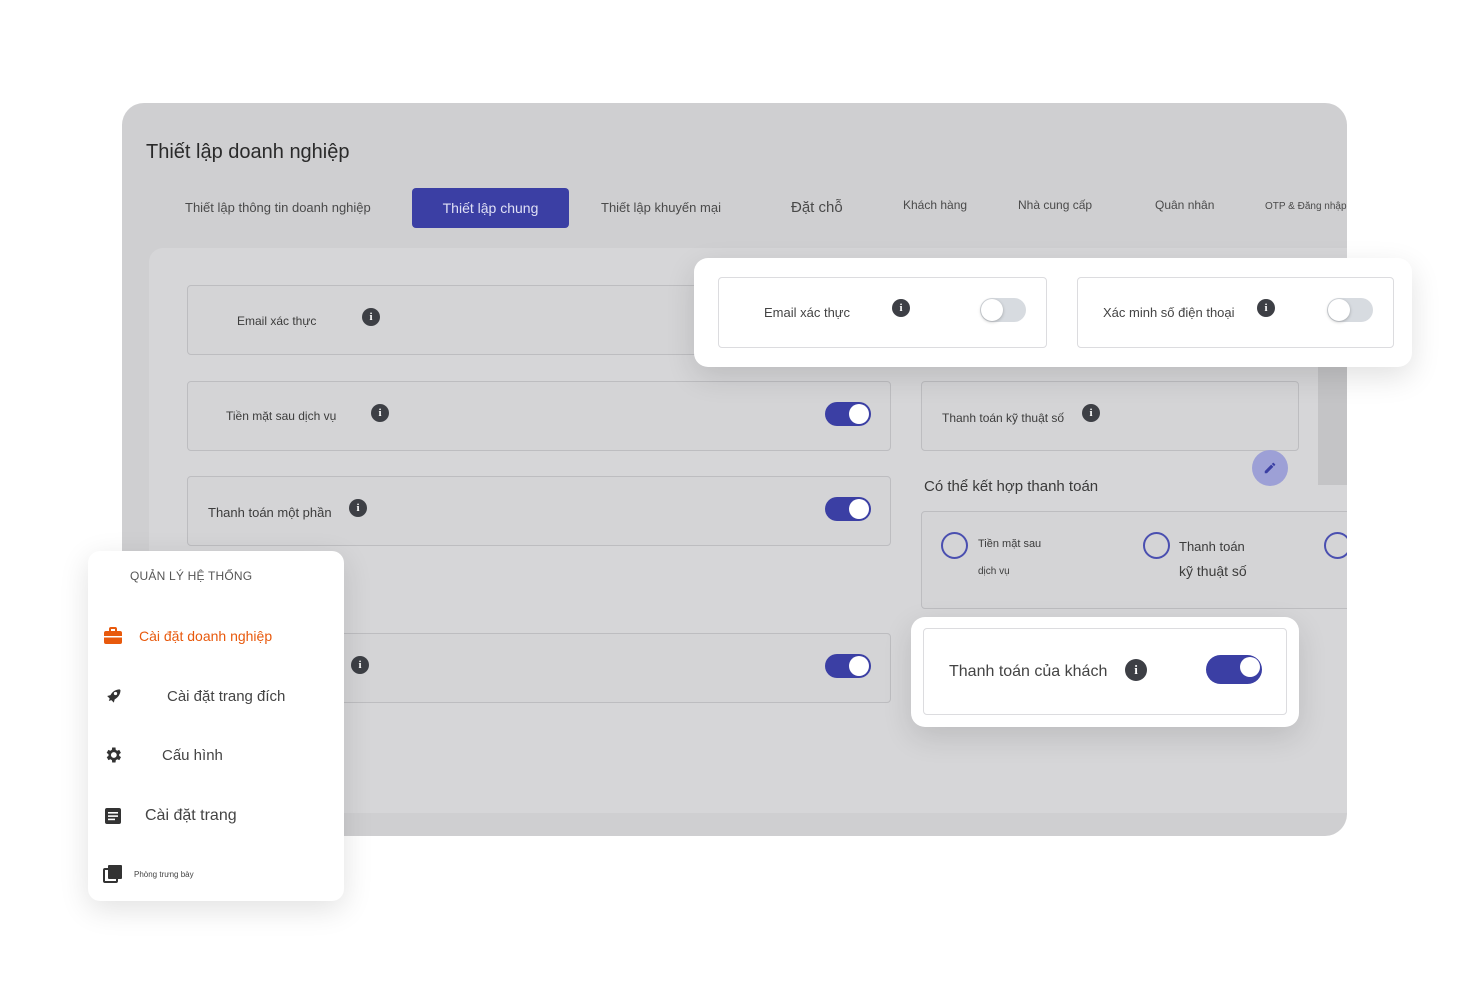 Image resolution: width=1468 pixels, height=993 pixels. I want to click on menu-item-label: Cấu hình, so click(192, 755).